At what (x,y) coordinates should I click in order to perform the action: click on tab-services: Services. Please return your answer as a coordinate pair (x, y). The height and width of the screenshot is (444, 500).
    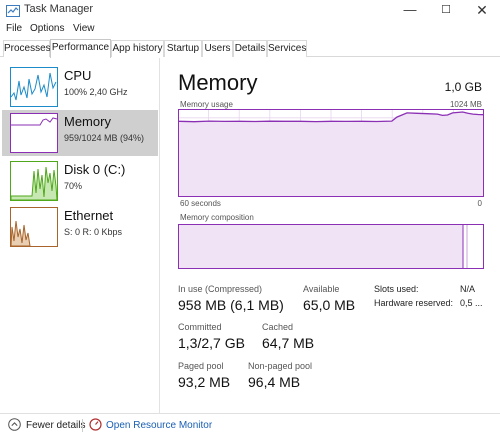
    Looking at the image, I should click on (287, 48).